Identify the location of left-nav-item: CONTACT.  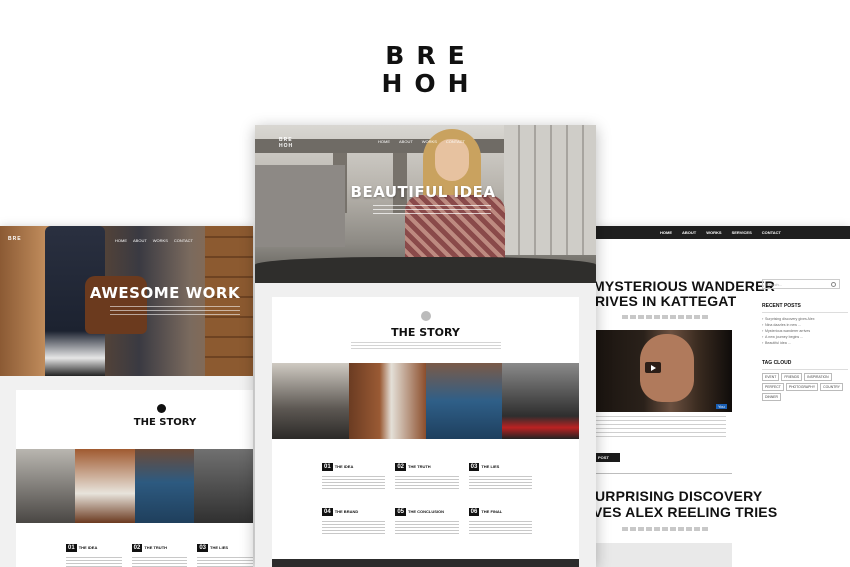
(183, 240).